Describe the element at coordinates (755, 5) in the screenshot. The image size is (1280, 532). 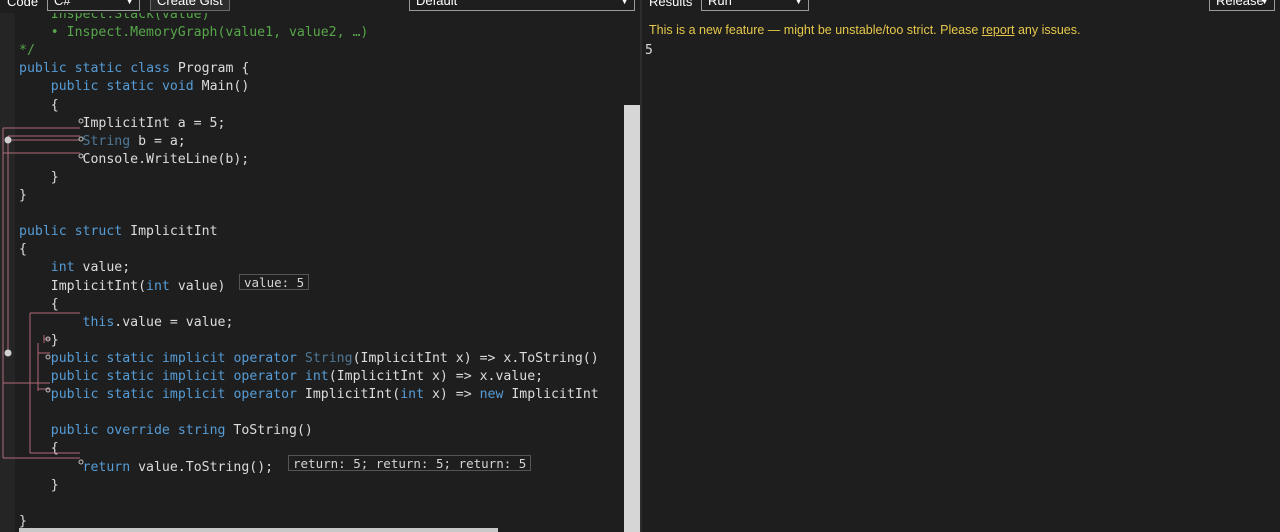
I see `run-mode-select: Run ▼` at that location.